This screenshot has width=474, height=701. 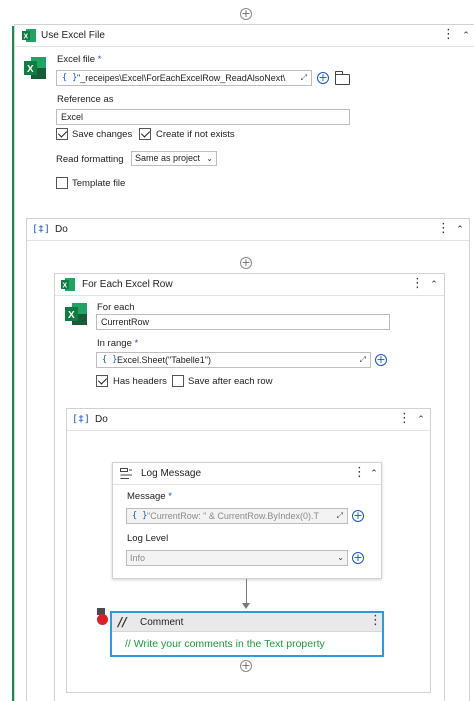 I want to click on reference-as-input: Excel, so click(x=203, y=117).